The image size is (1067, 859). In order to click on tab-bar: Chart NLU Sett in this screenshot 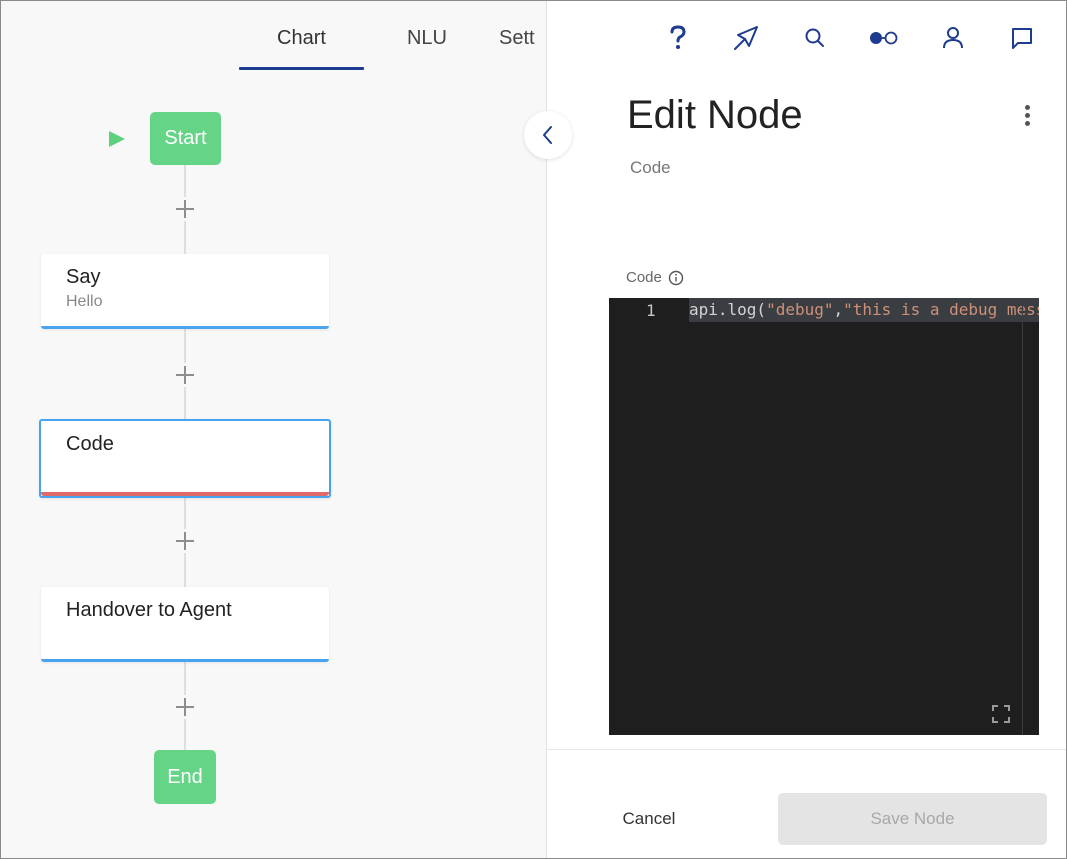, I will do `click(273, 36)`.